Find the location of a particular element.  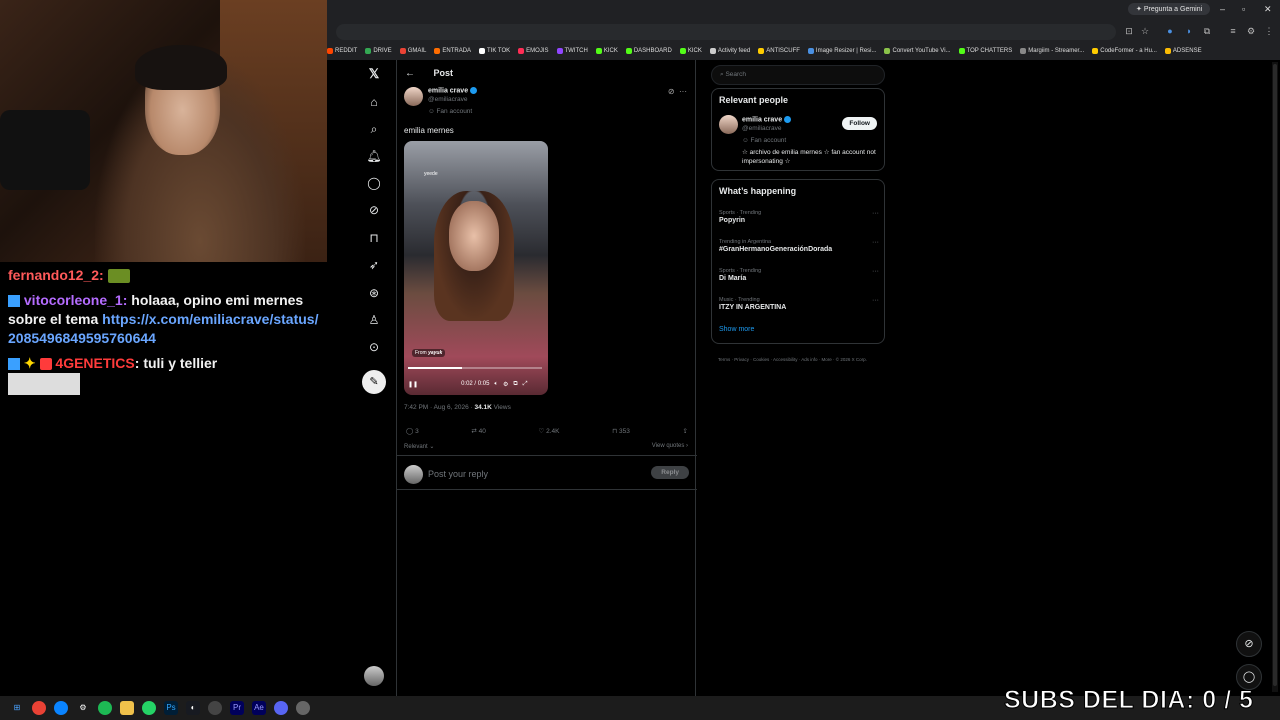

volume-icon: 🔈︎ is located at coordinates (496, 384).